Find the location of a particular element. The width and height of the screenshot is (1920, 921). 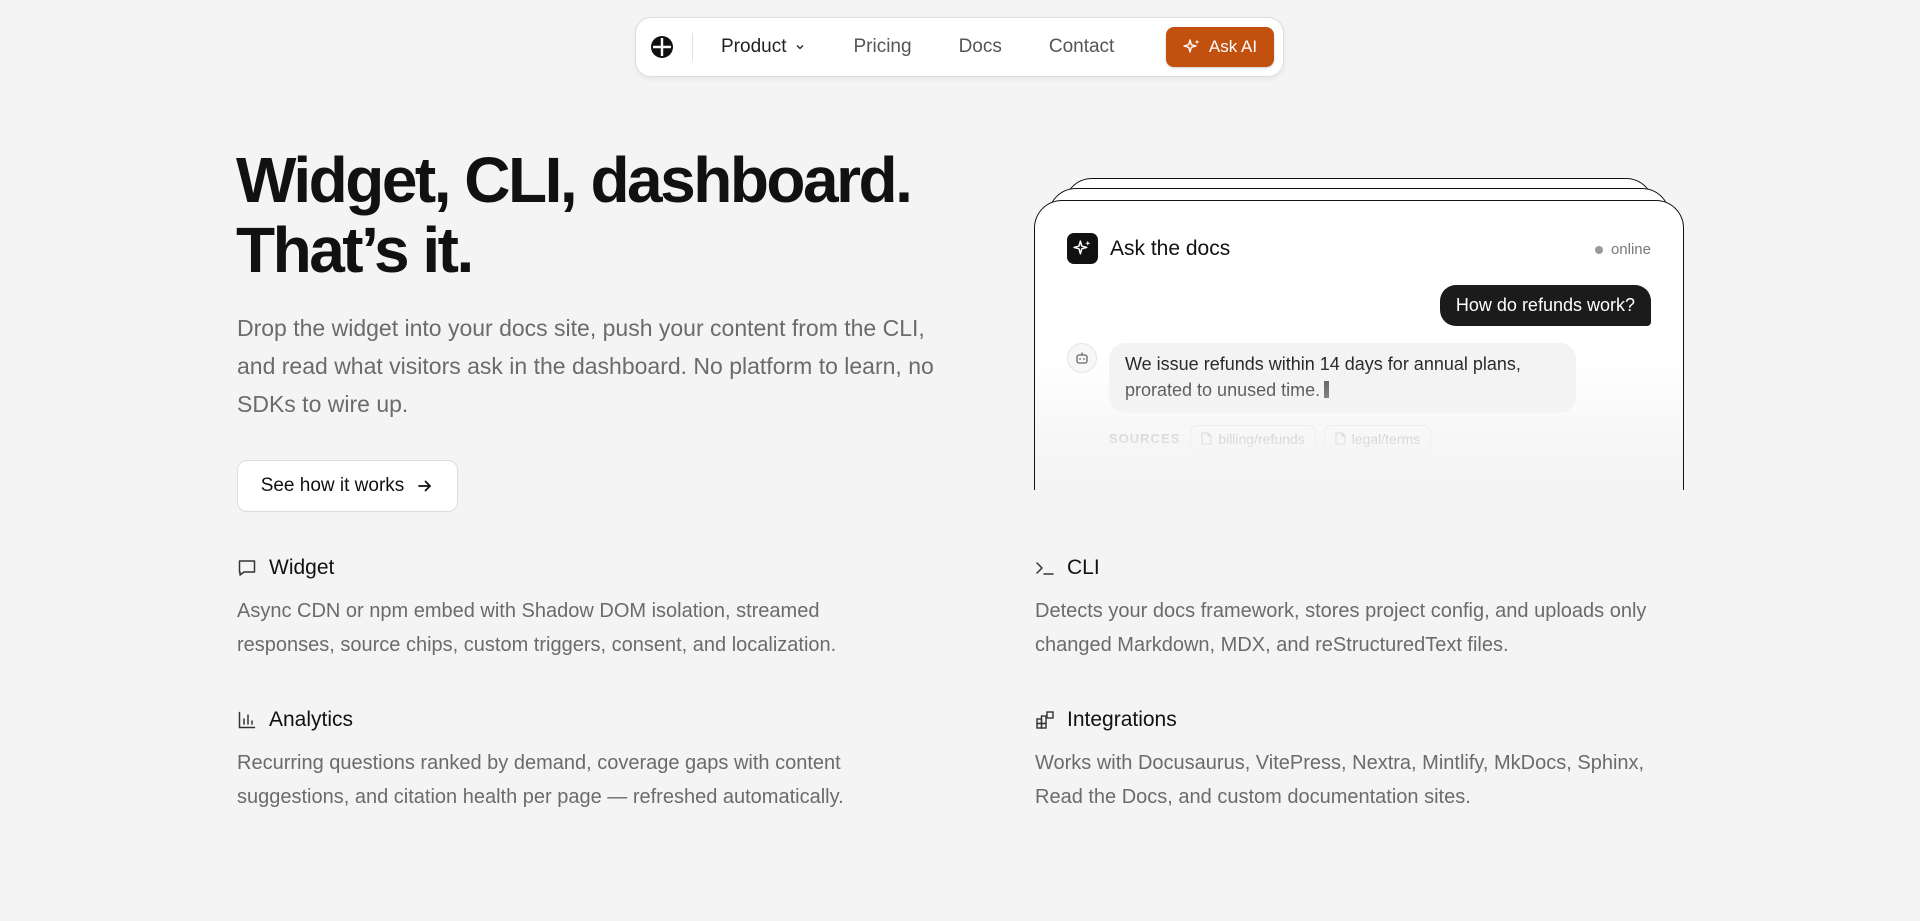

feature-title: Integrations is located at coordinates (1122, 719).